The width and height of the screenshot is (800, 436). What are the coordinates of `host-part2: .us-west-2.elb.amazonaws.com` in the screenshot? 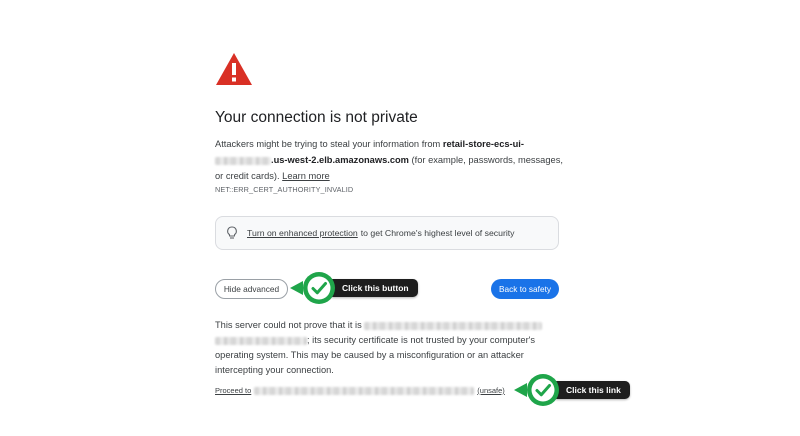 It's located at (340, 160).